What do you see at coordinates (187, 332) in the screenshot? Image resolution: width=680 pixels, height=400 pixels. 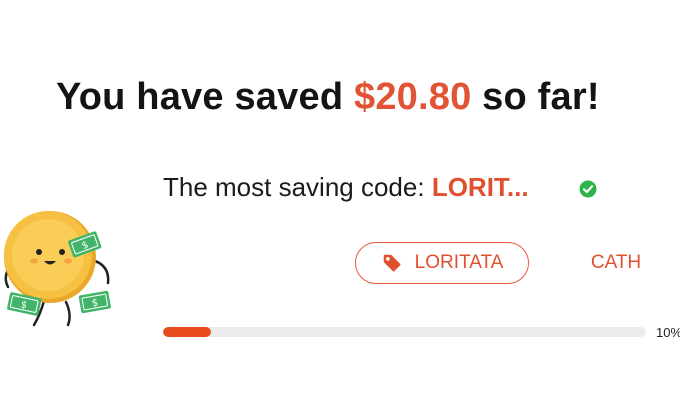 I see `progress-bar-fill` at bounding box center [187, 332].